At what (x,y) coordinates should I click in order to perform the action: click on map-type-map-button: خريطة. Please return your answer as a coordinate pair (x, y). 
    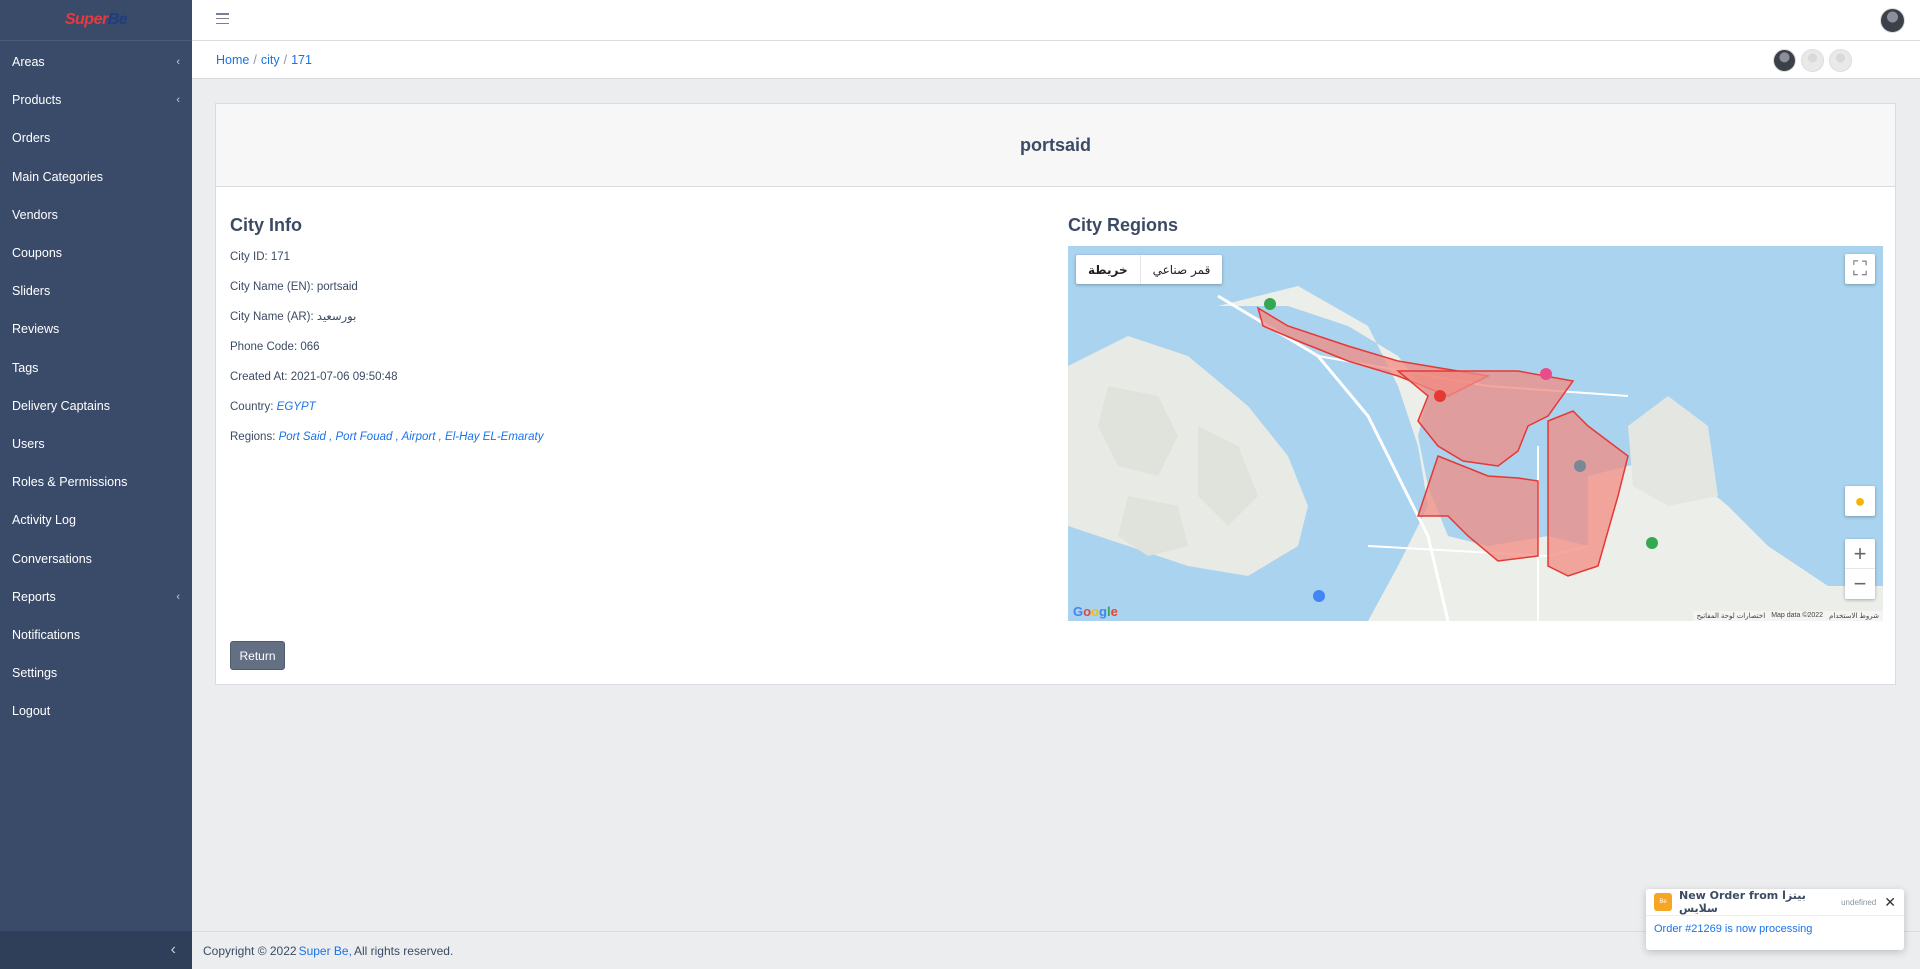
    Looking at the image, I should click on (1108, 269).